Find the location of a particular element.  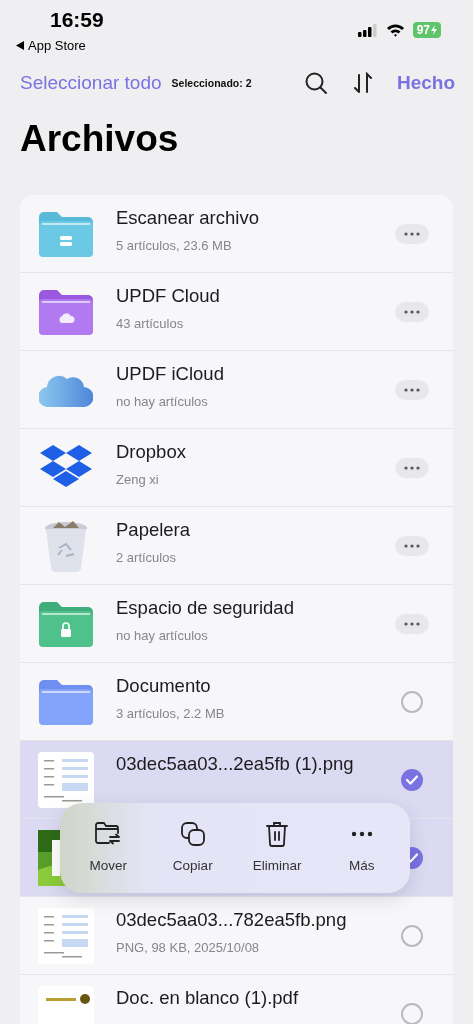

sort-icon is located at coordinates (362, 83).